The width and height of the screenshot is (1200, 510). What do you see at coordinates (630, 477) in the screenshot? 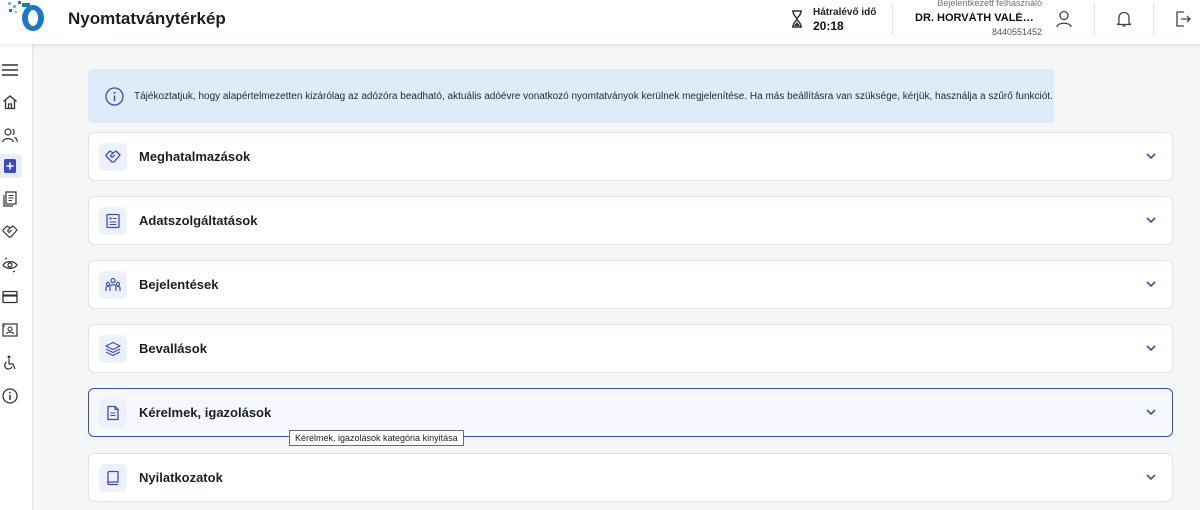
I see `category-nyilatkozatok: Nyilatkozatok` at bounding box center [630, 477].